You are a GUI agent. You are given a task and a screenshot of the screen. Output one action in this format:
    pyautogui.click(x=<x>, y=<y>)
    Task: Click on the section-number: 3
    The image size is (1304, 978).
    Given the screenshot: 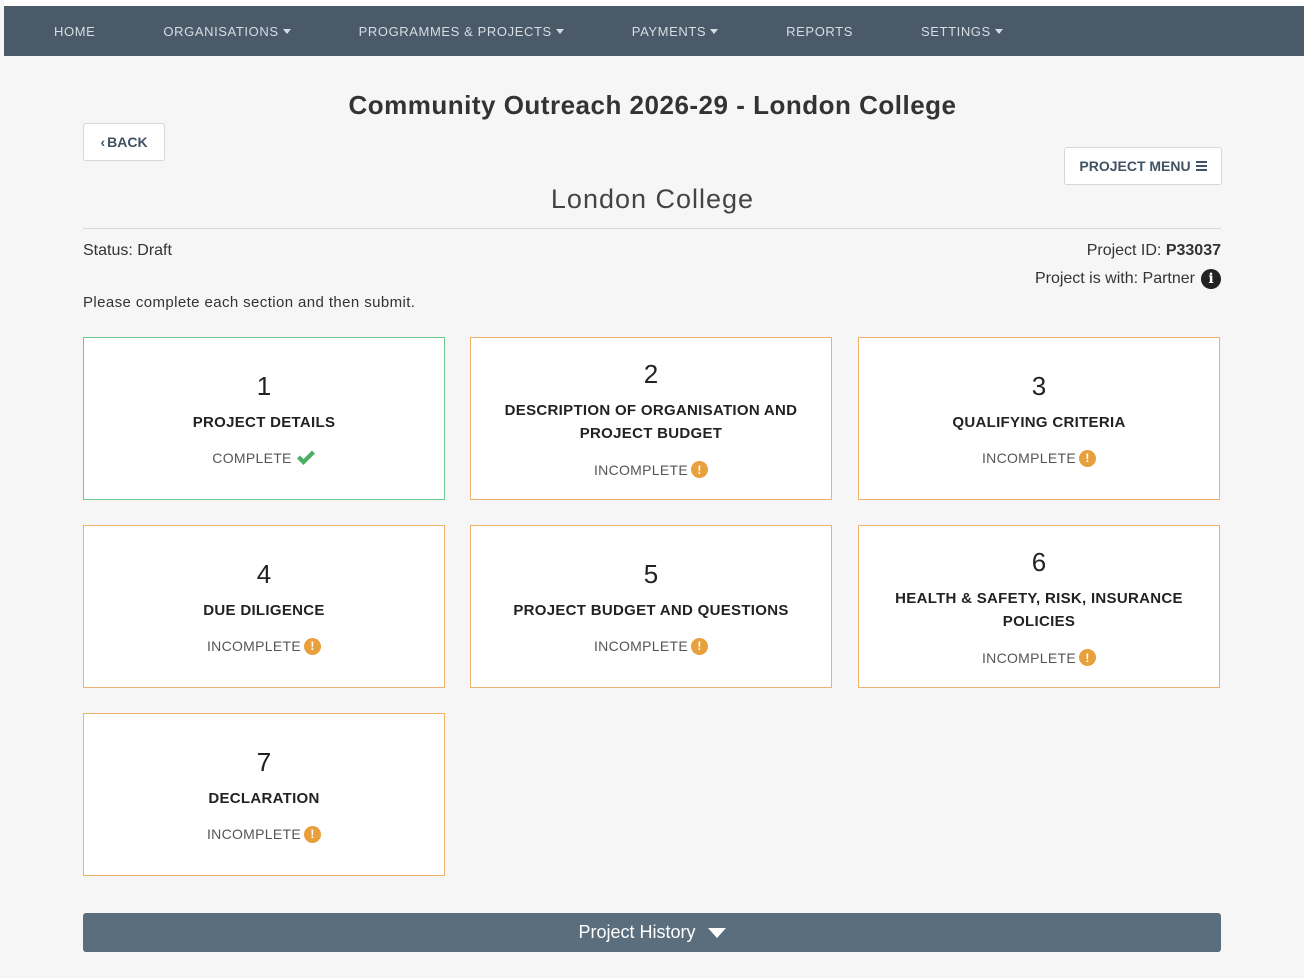 What is the action you would take?
    pyautogui.click(x=1039, y=385)
    